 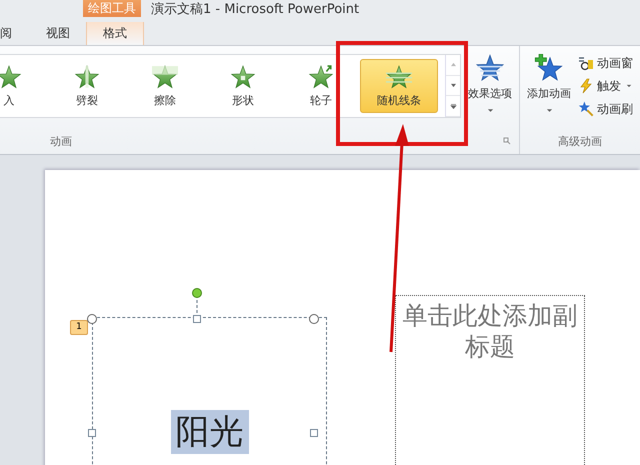 I want to click on group-label: 高级动画, so click(x=580, y=141).